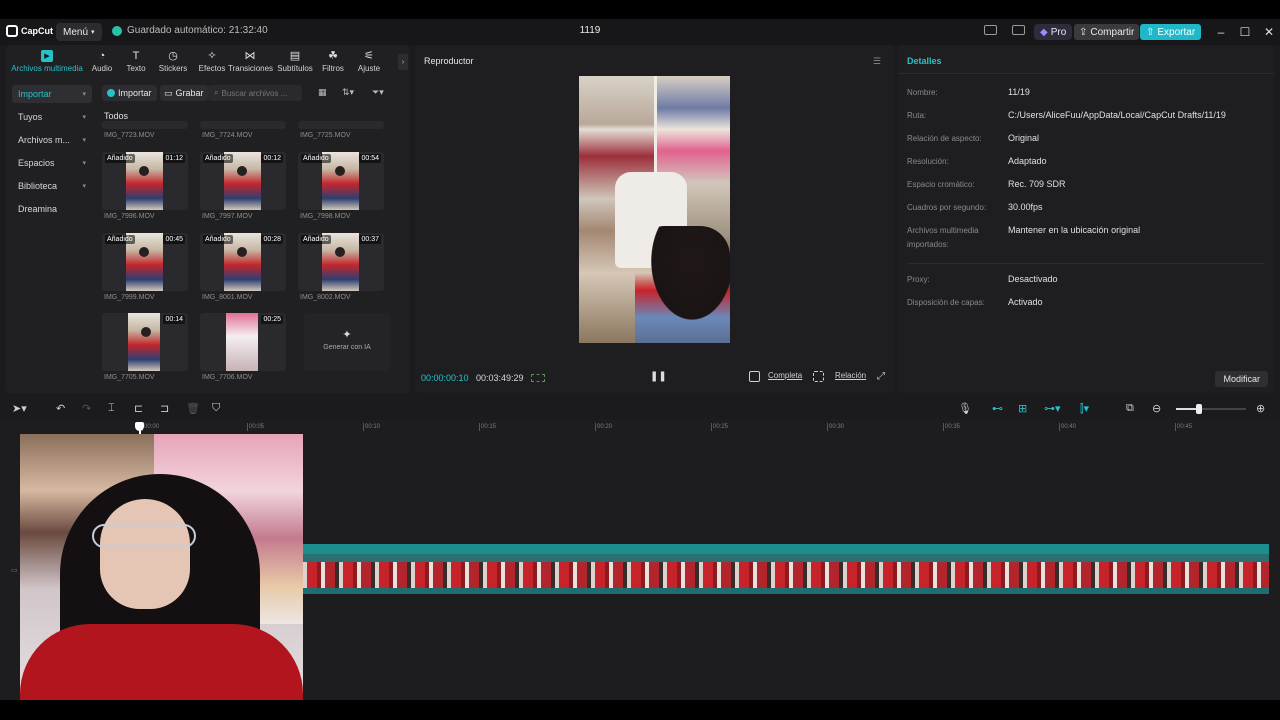 This screenshot has height=720, width=1280. I want to click on export-label: Exportar, so click(1176, 32).